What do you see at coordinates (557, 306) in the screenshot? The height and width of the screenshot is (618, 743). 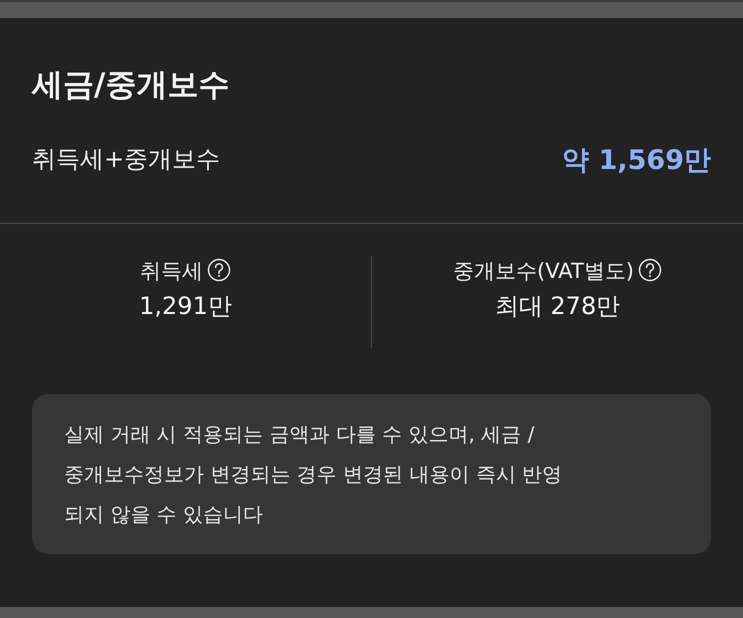 I see `breakdown-value: 최대 278만` at bounding box center [557, 306].